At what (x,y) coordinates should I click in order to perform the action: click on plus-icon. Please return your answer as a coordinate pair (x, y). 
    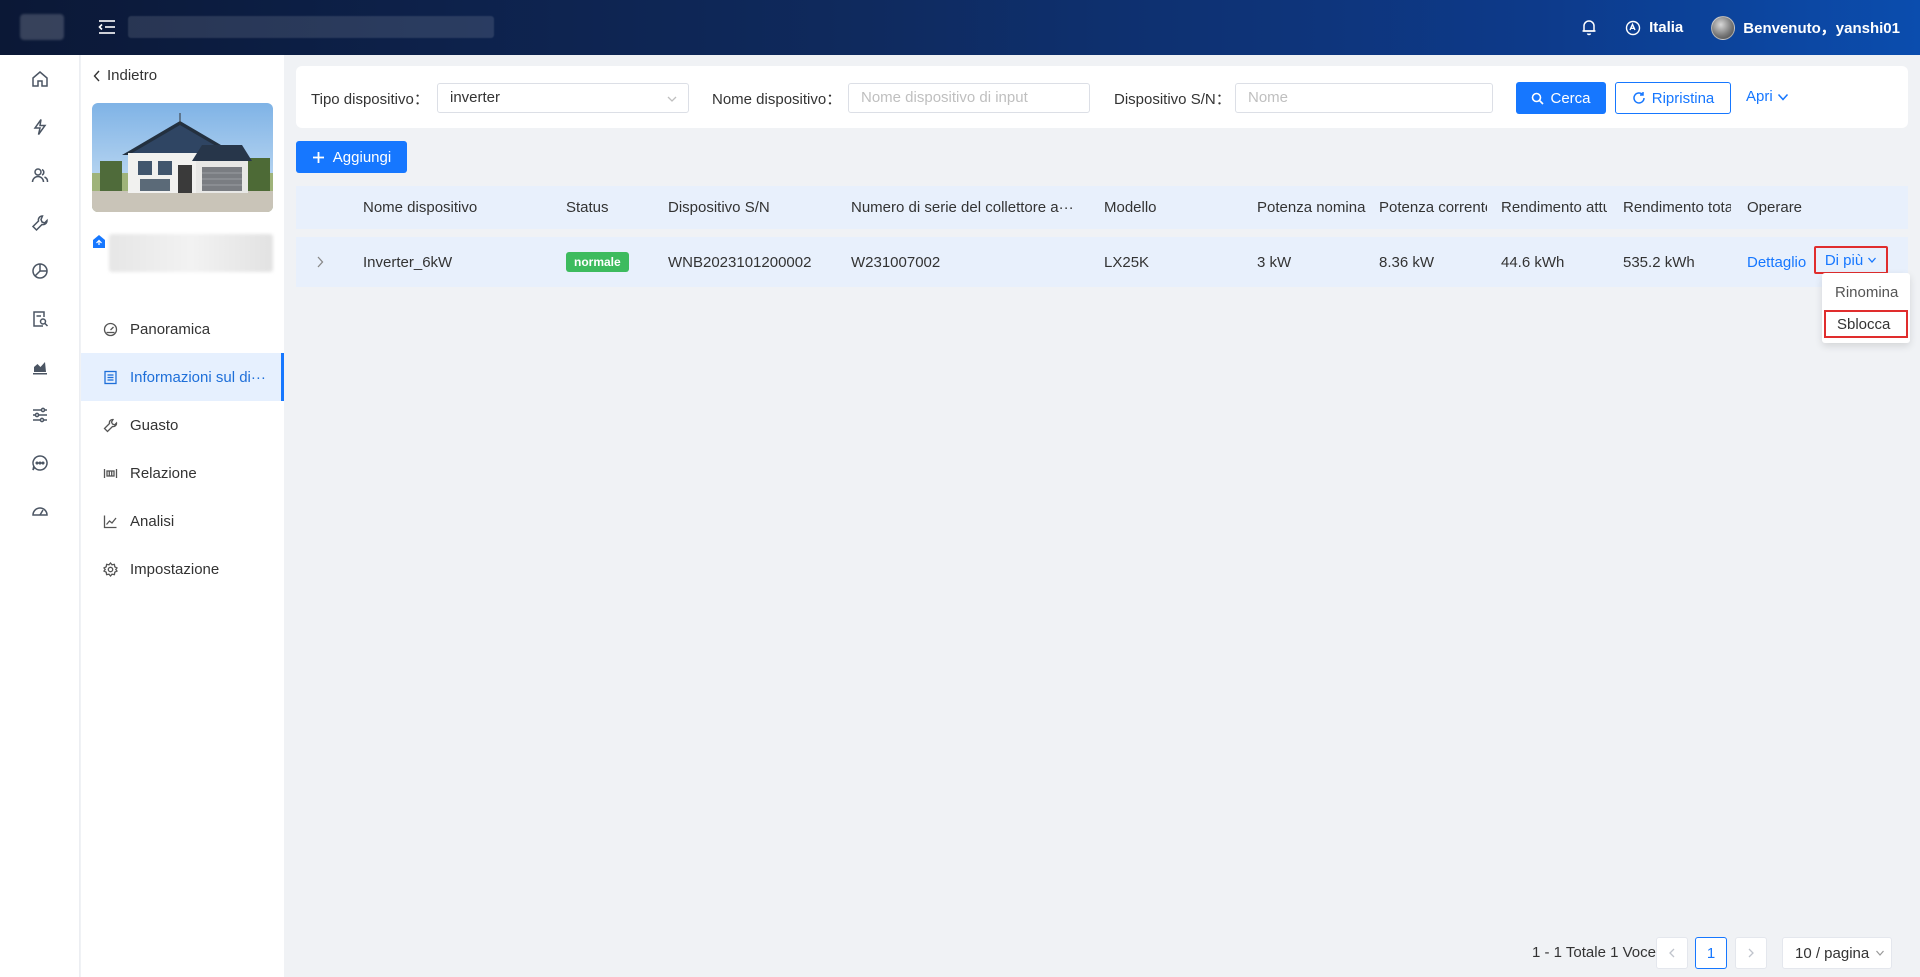
    Looking at the image, I should click on (318, 157).